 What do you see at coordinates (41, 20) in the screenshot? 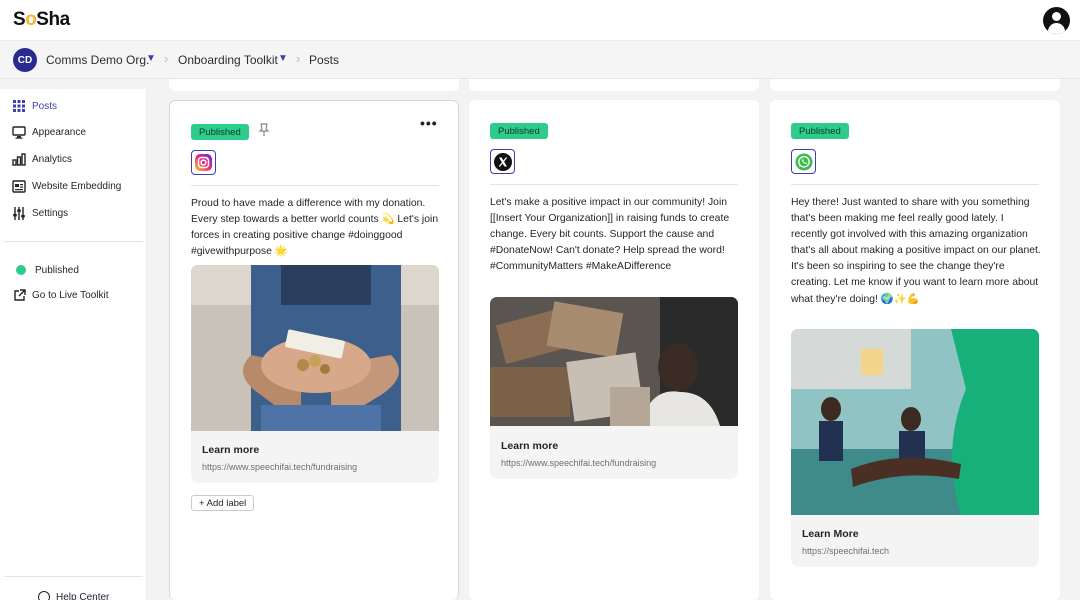
I see `app-logo: SoSha` at bounding box center [41, 20].